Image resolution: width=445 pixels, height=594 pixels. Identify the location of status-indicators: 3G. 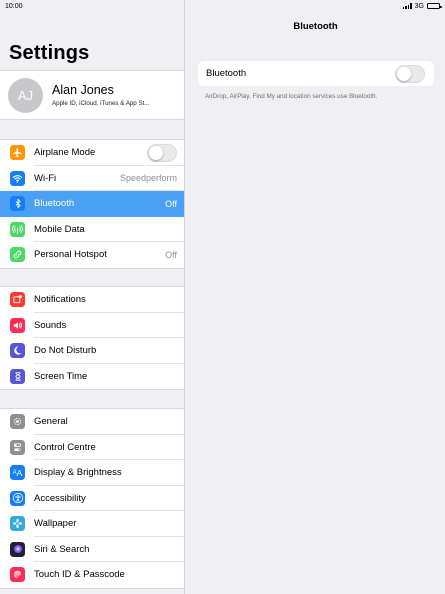
(422, 6).